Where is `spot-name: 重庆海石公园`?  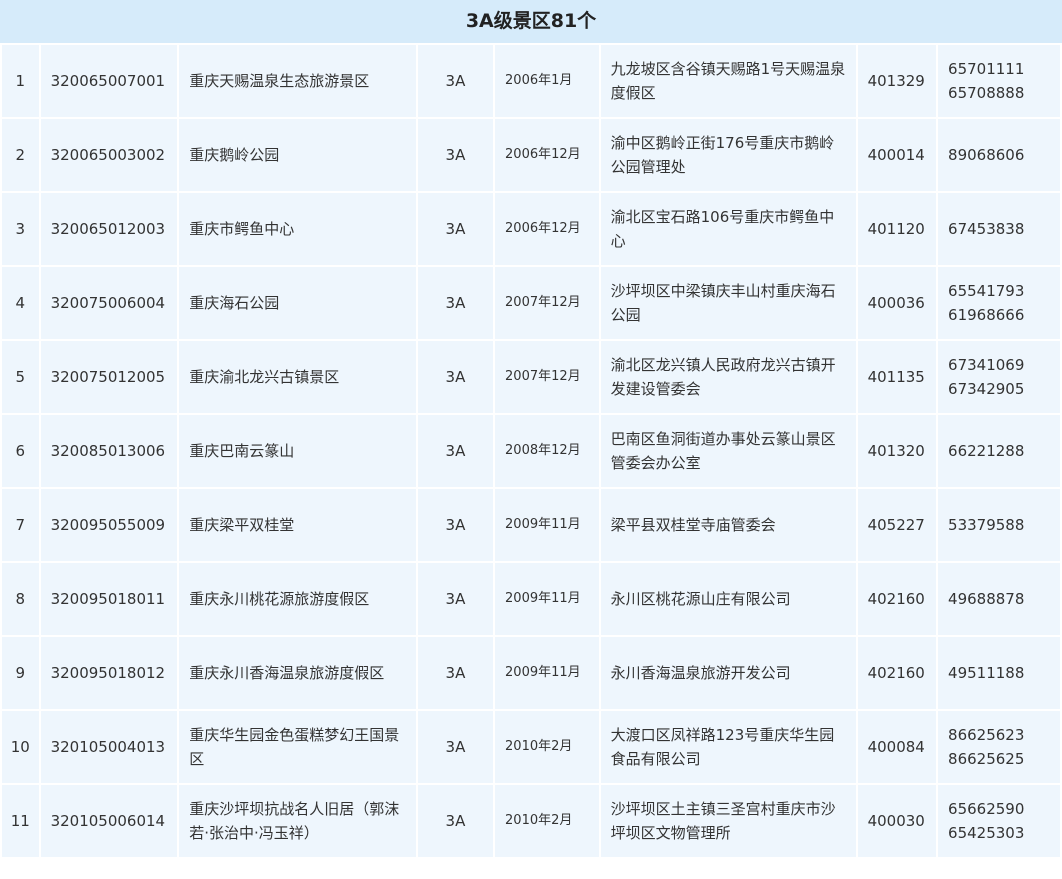 spot-name: 重庆海石公园 is located at coordinates (297, 303).